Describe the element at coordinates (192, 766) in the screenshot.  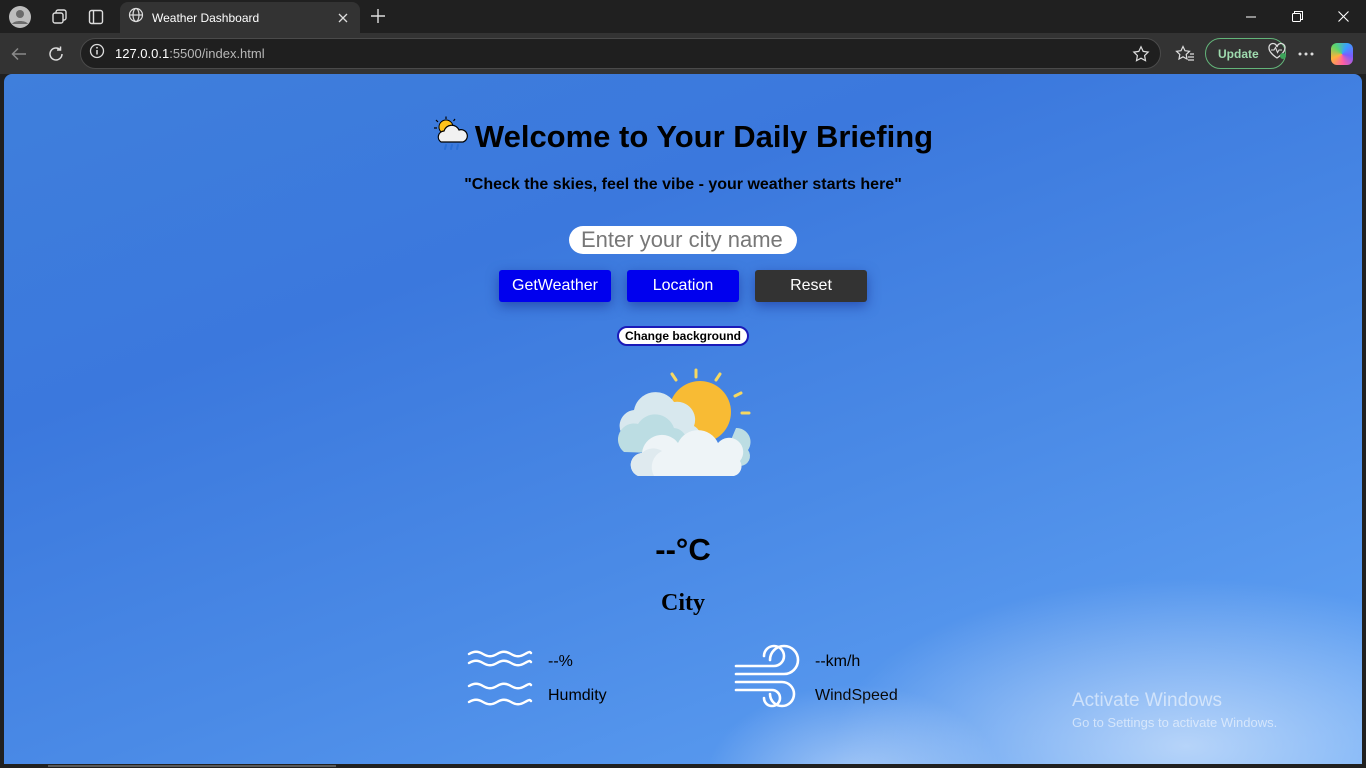
I see `scrollbar-thumb` at that location.